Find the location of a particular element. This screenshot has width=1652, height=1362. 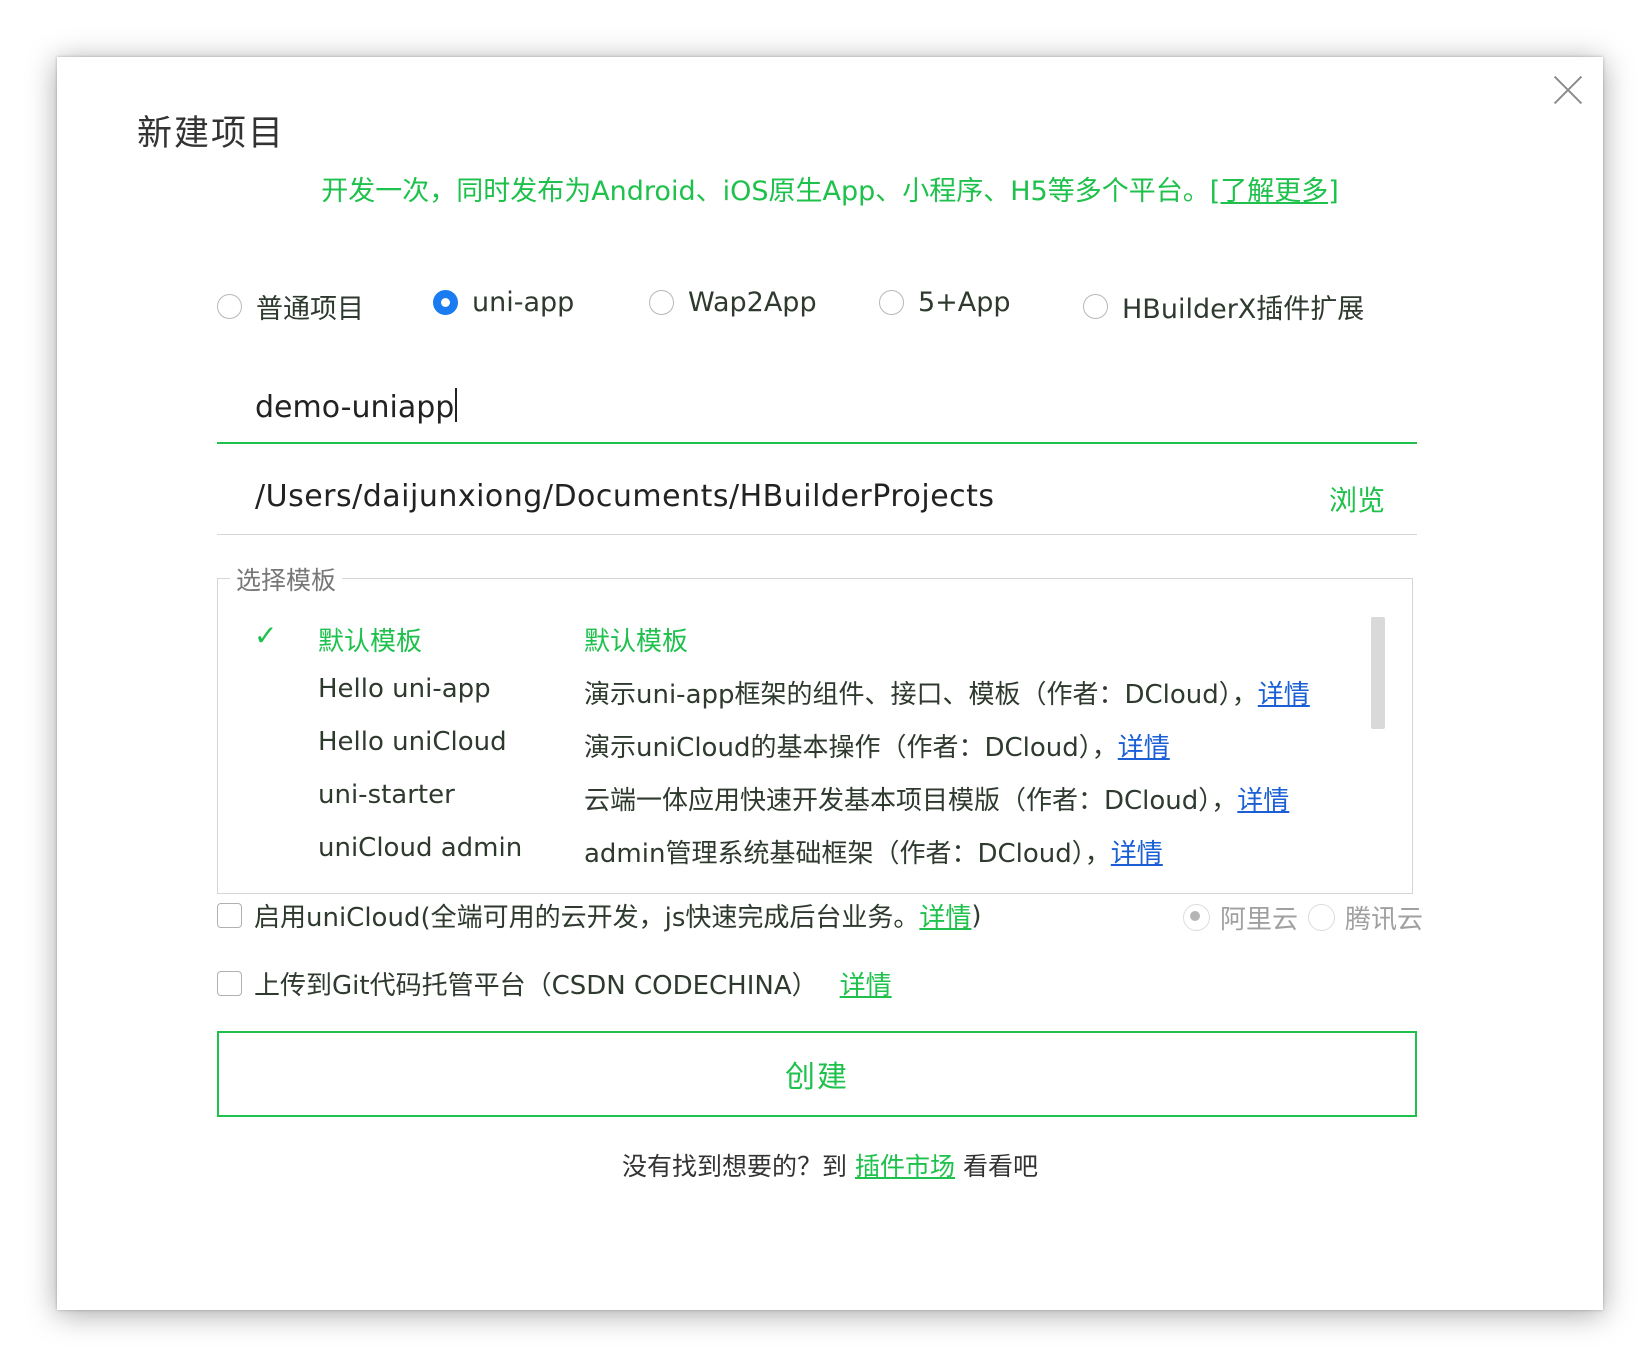

template-desc-text: 云端一体应用快速开发基本项目模版（作者：DCloud）， is located at coordinates (911, 801).